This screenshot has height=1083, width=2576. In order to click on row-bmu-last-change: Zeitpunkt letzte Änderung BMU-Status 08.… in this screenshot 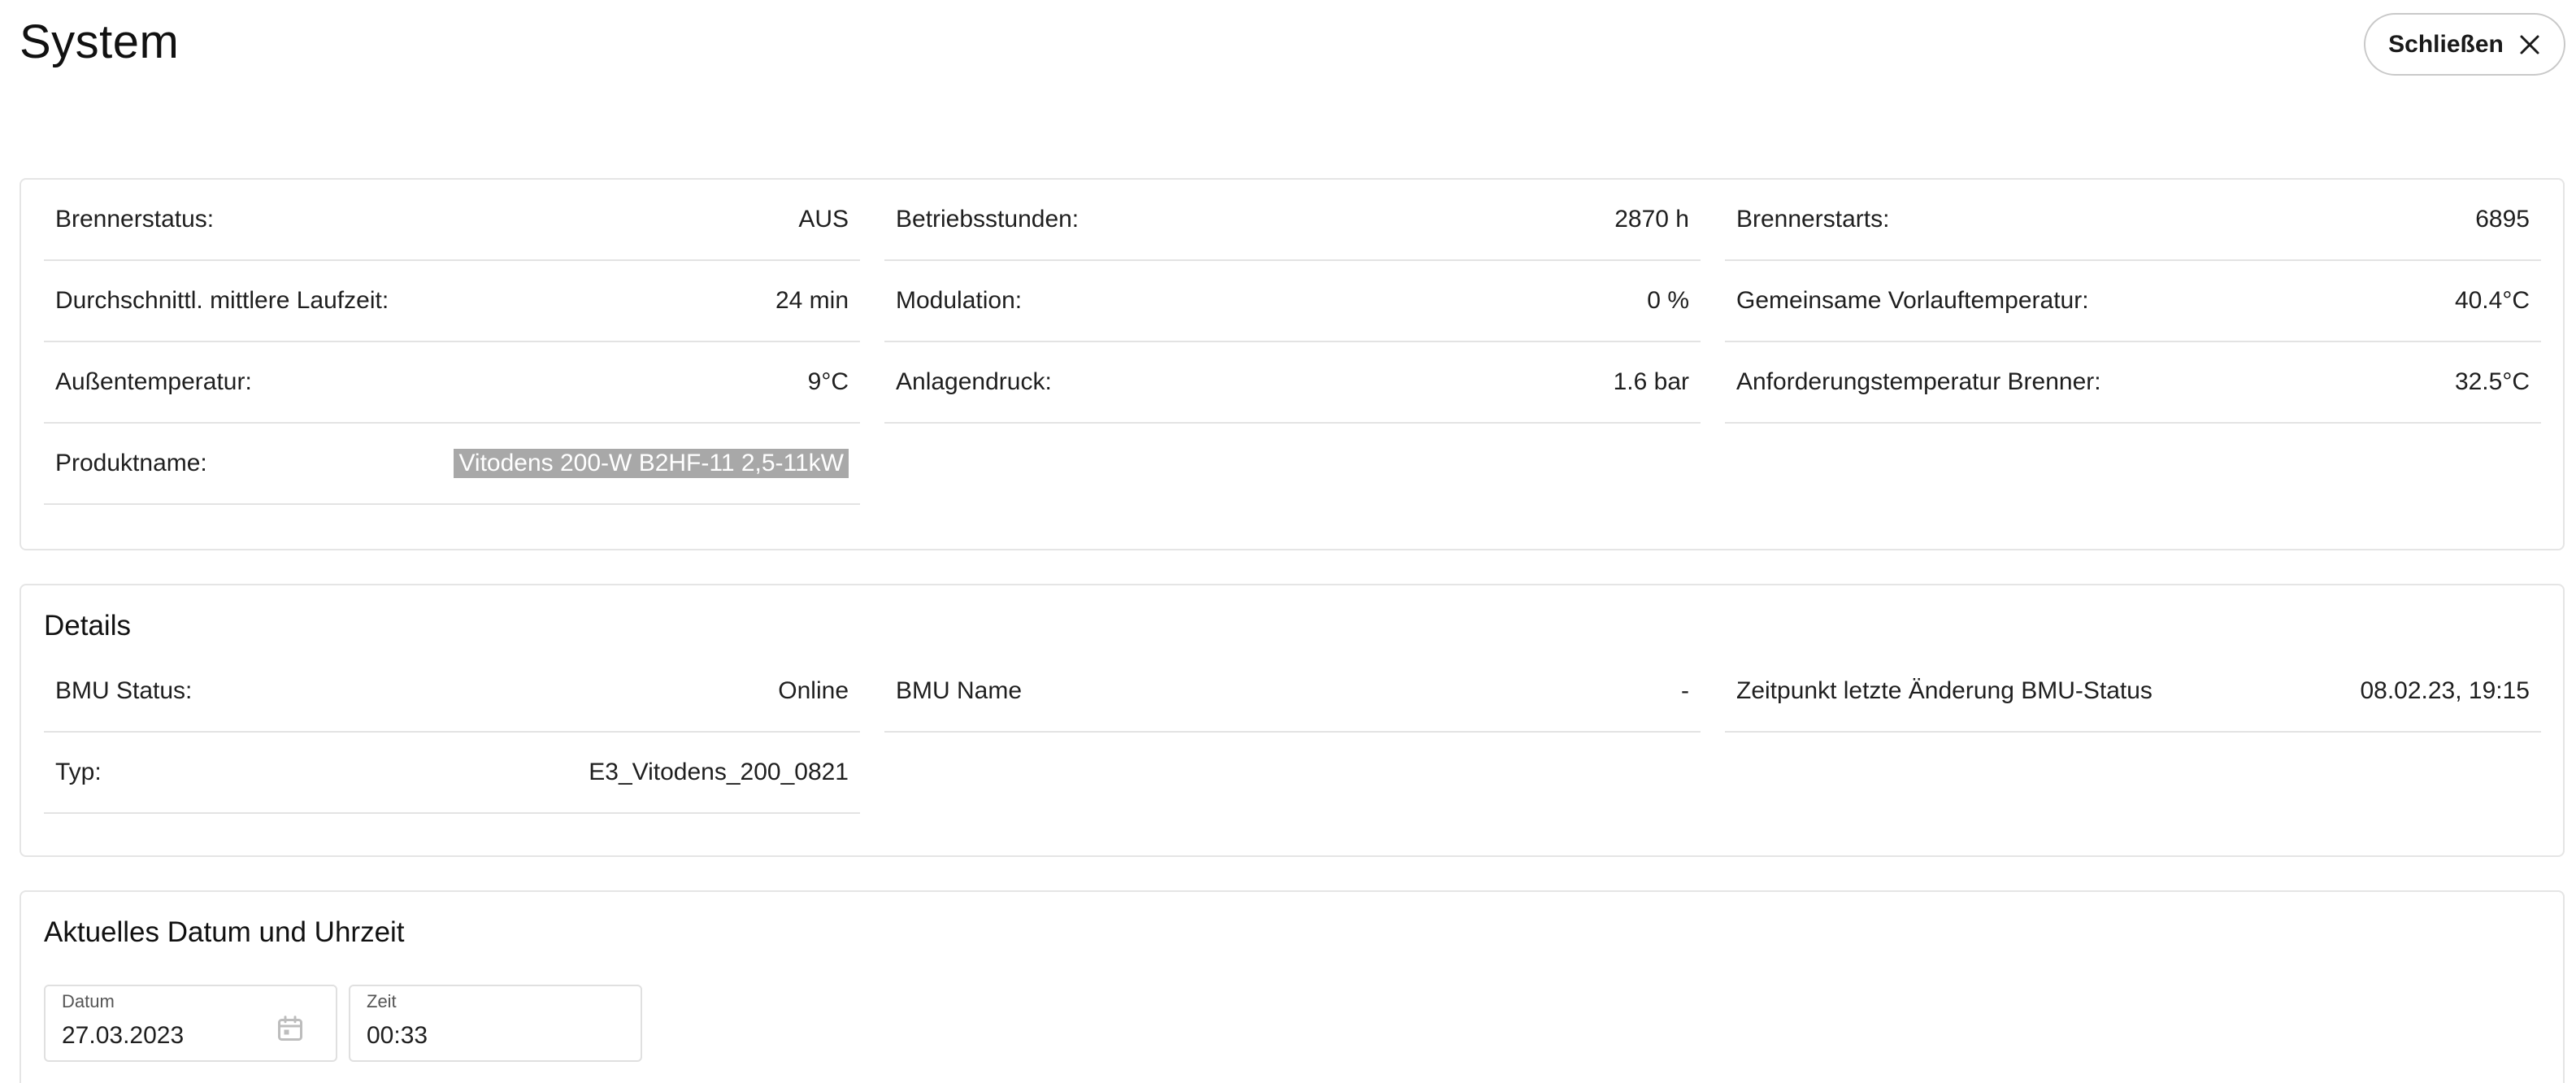, I will do `click(2133, 692)`.